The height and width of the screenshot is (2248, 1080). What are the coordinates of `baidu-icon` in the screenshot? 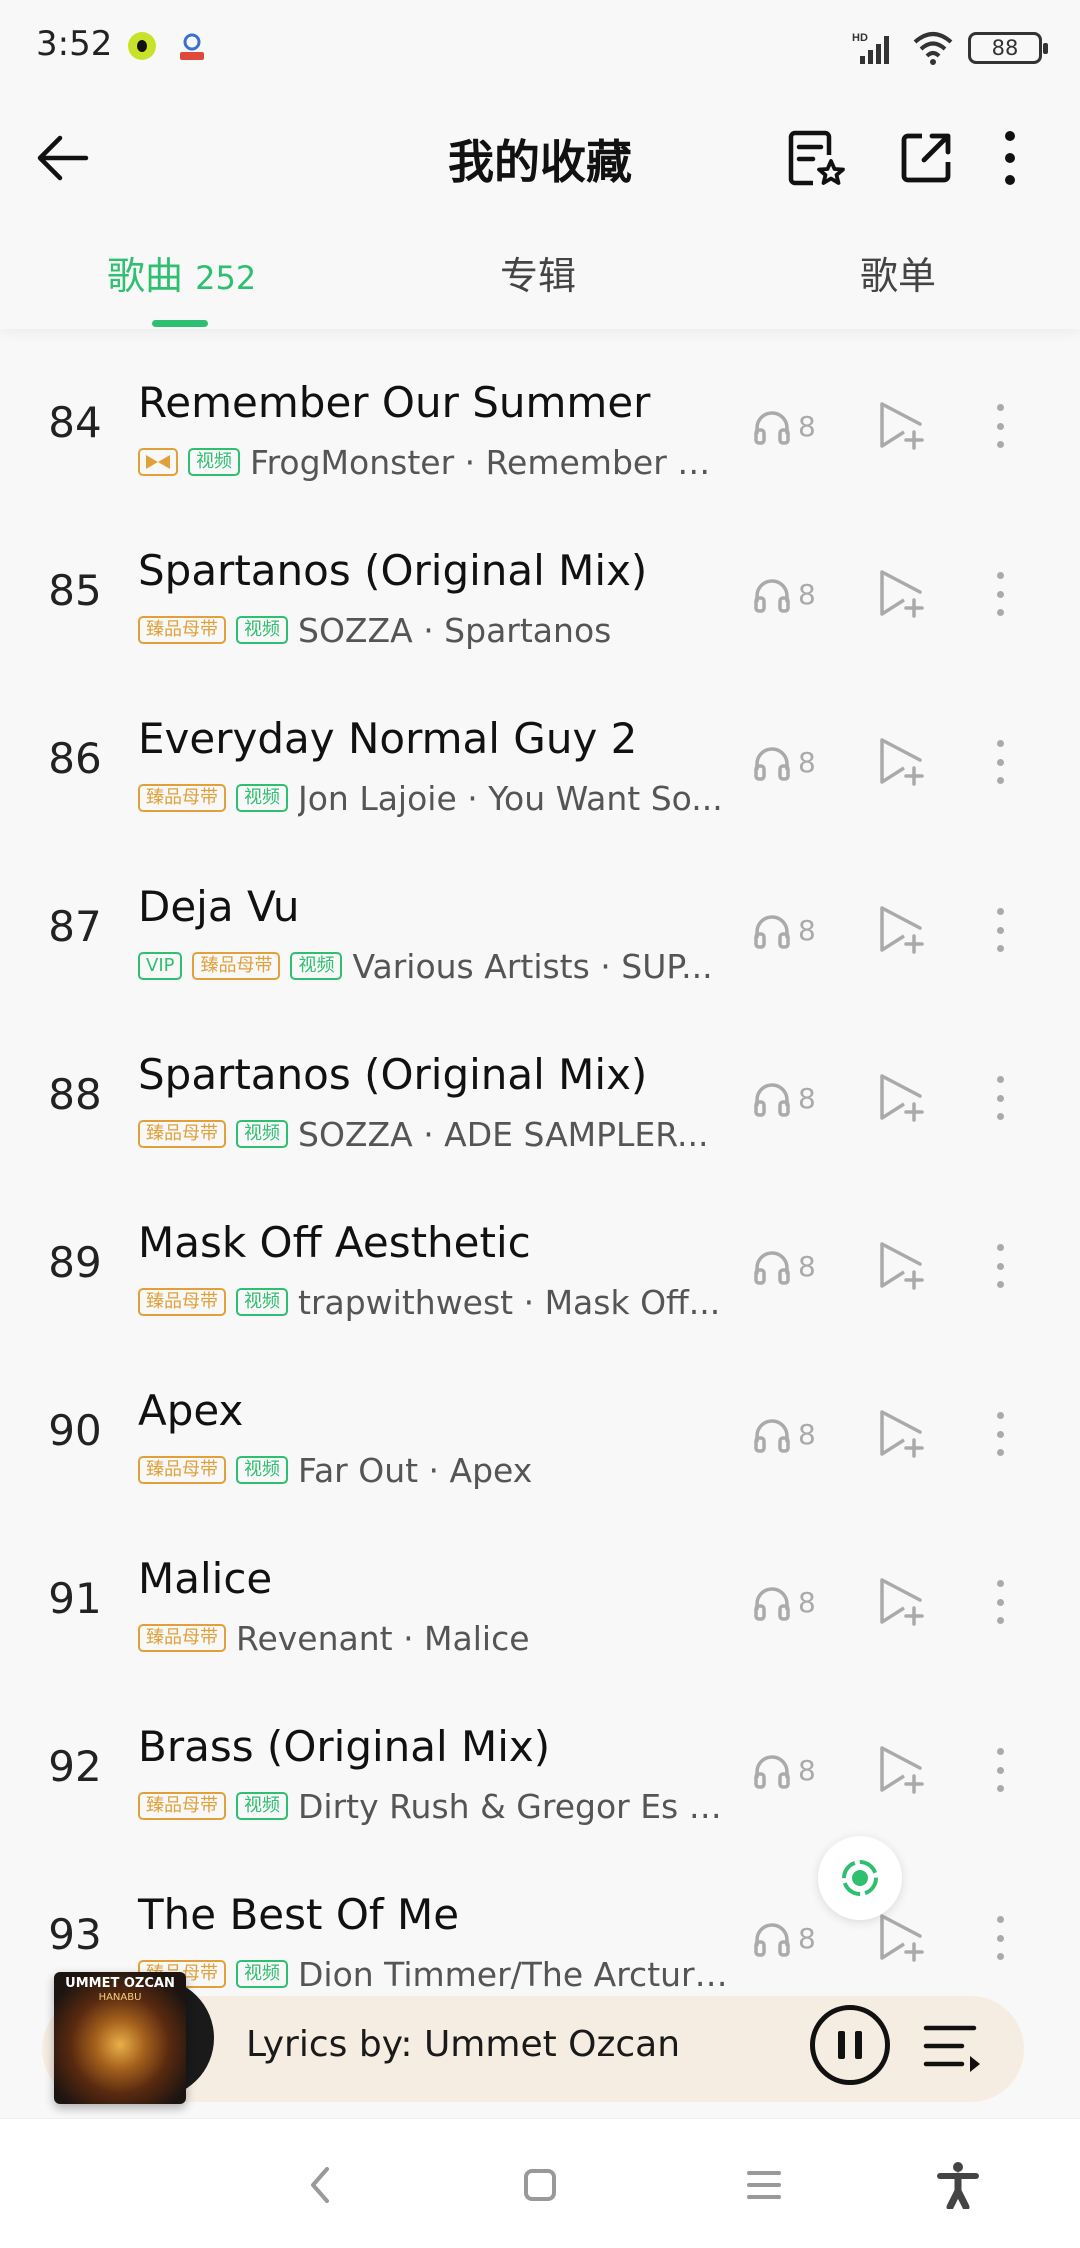 It's located at (192, 46).